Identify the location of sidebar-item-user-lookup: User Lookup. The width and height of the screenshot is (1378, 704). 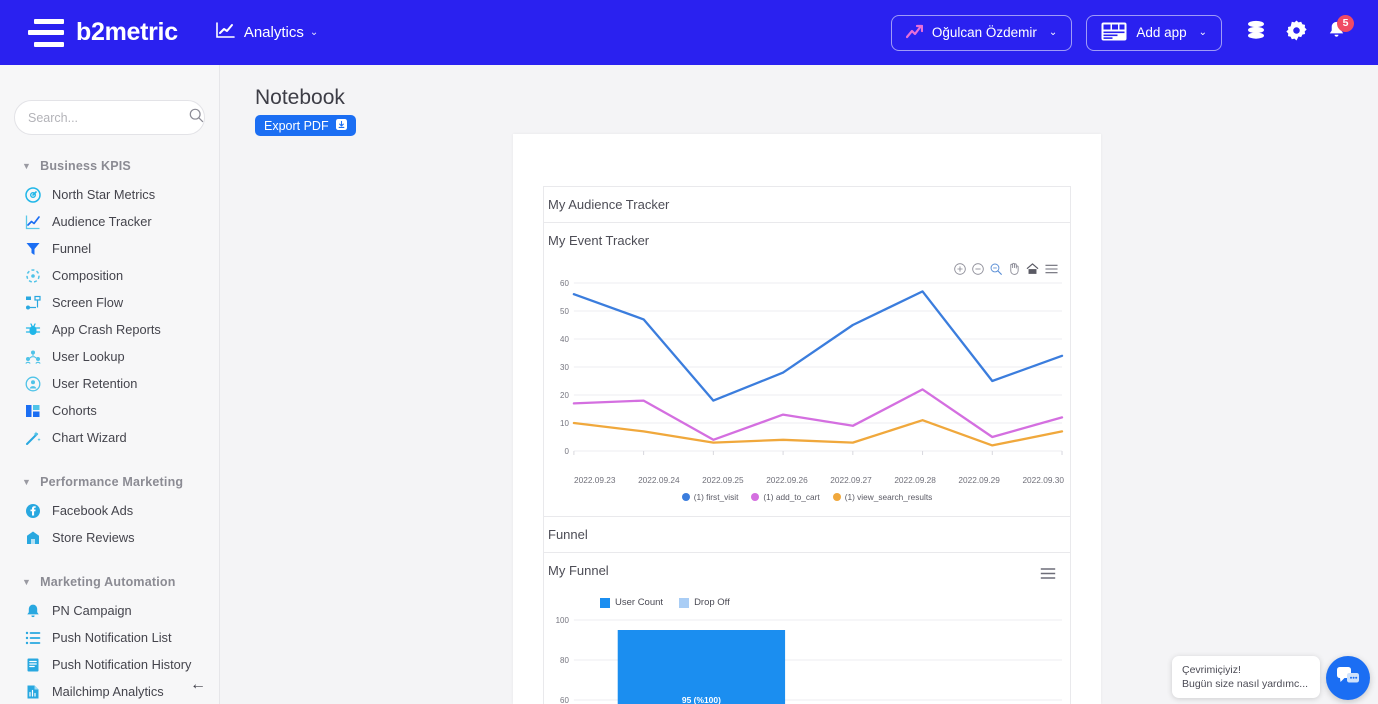
(109, 356).